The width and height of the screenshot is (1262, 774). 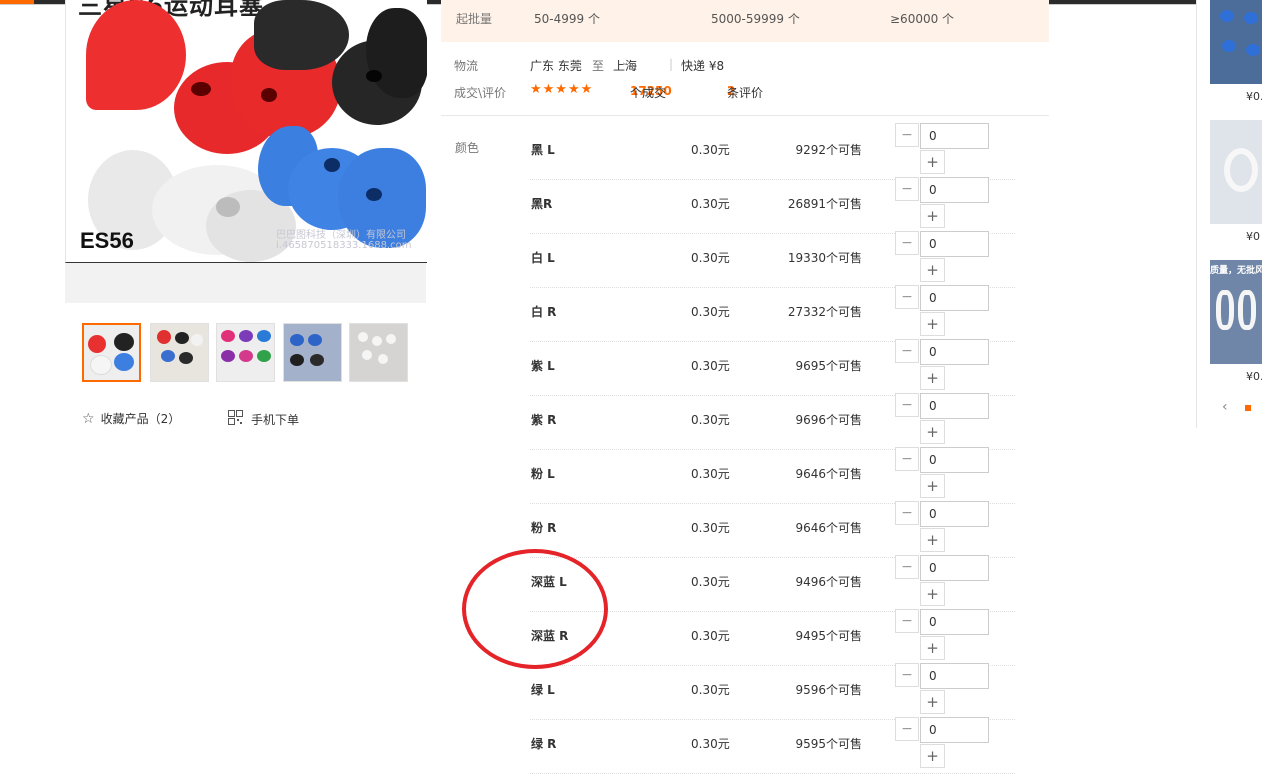 I want to click on sku-name: 白 L, so click(x=543, y=258).